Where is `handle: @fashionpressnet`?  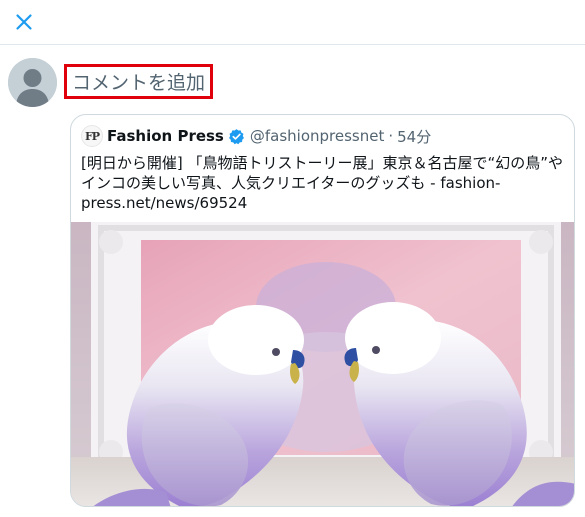 handle: @fashionpressnet is located at coordinates (317, 136).